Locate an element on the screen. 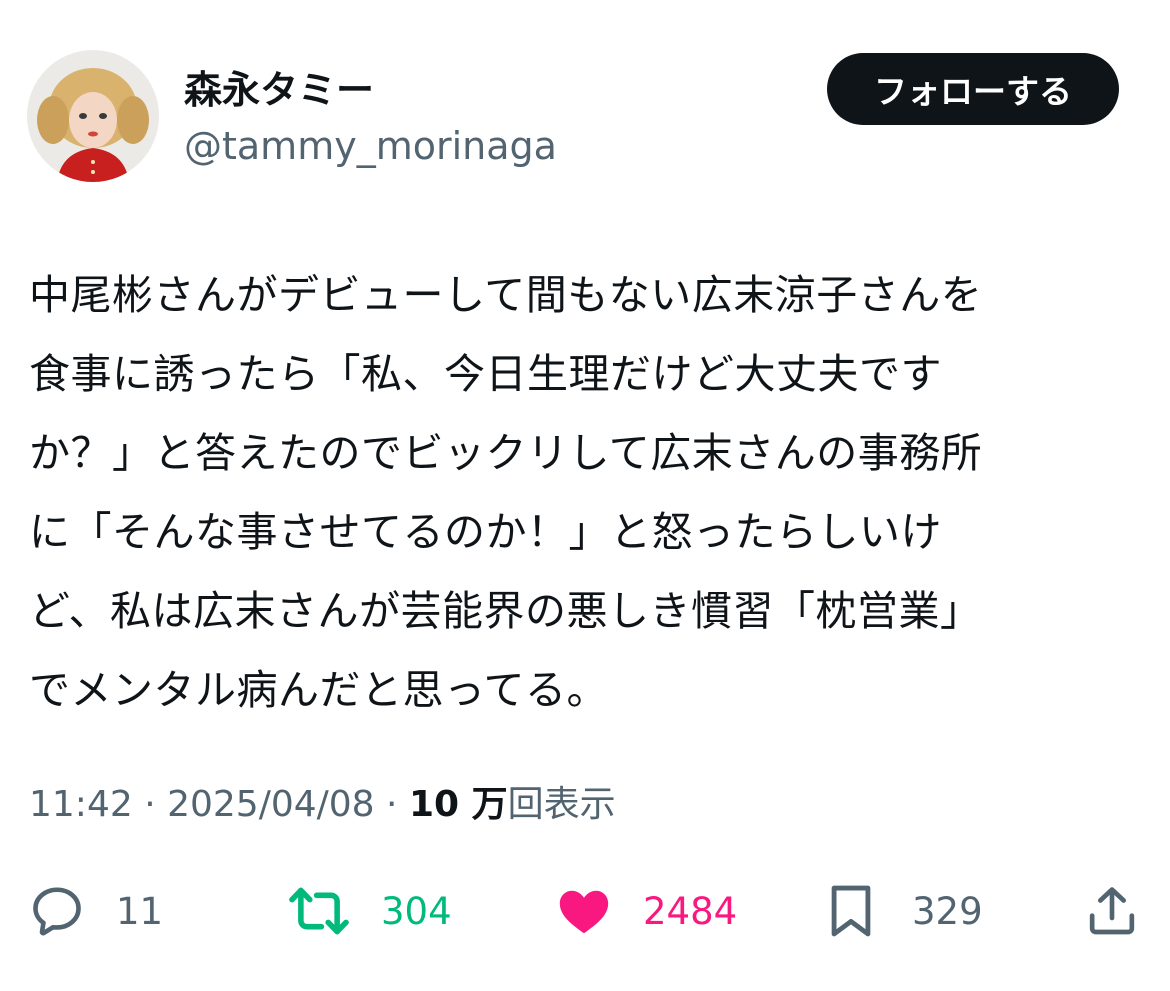 The image size is (1170, 991). like-button: 2484 is located at coordinates (646, 911).